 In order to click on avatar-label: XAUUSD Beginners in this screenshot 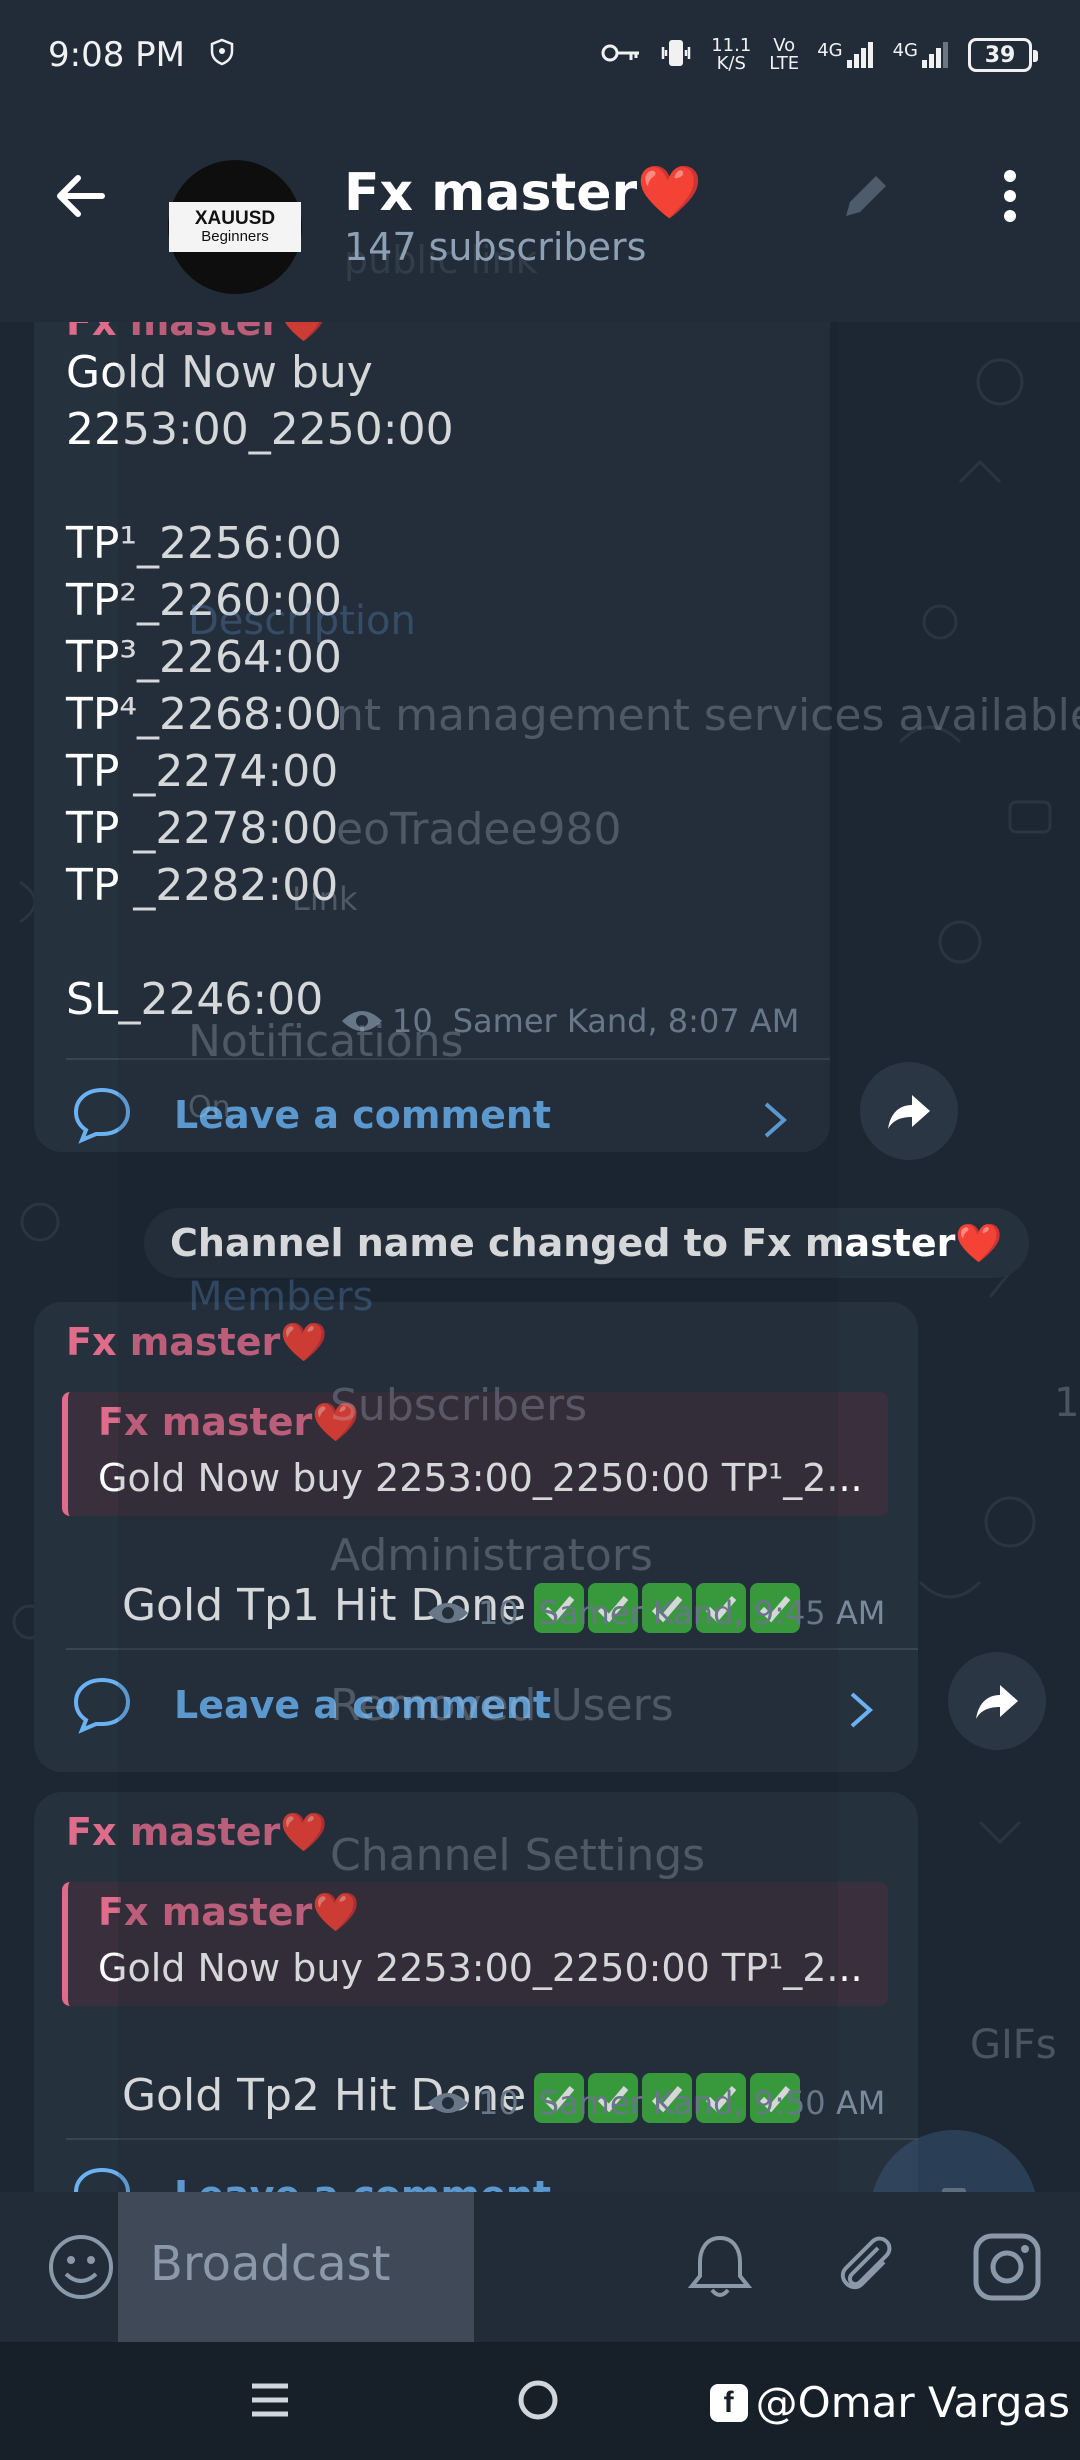, I will do `click(235, 227)`.